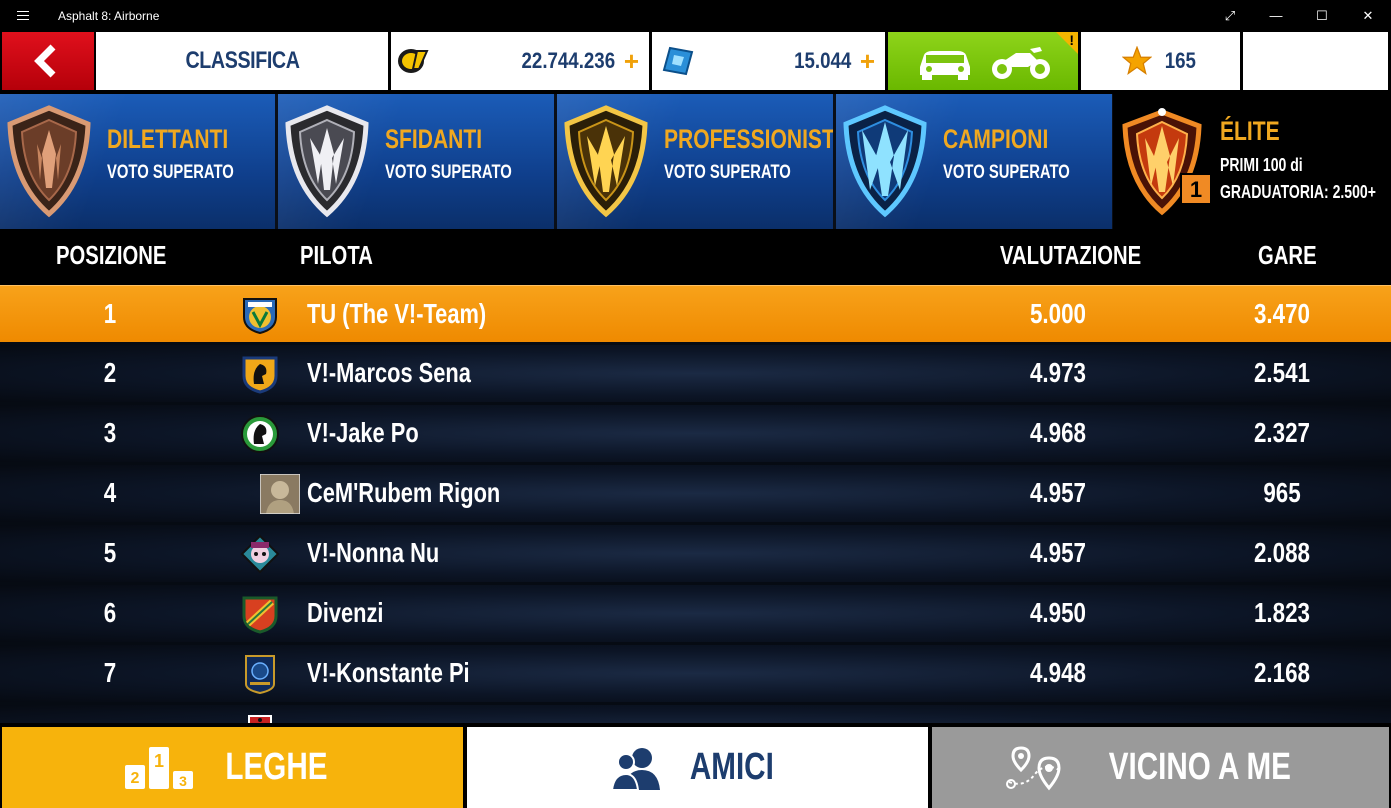  What do you see at coordinates (1282, 372) in the screenshot?
I see `cell-races: 2.541` at bounding box center [1282, 372].